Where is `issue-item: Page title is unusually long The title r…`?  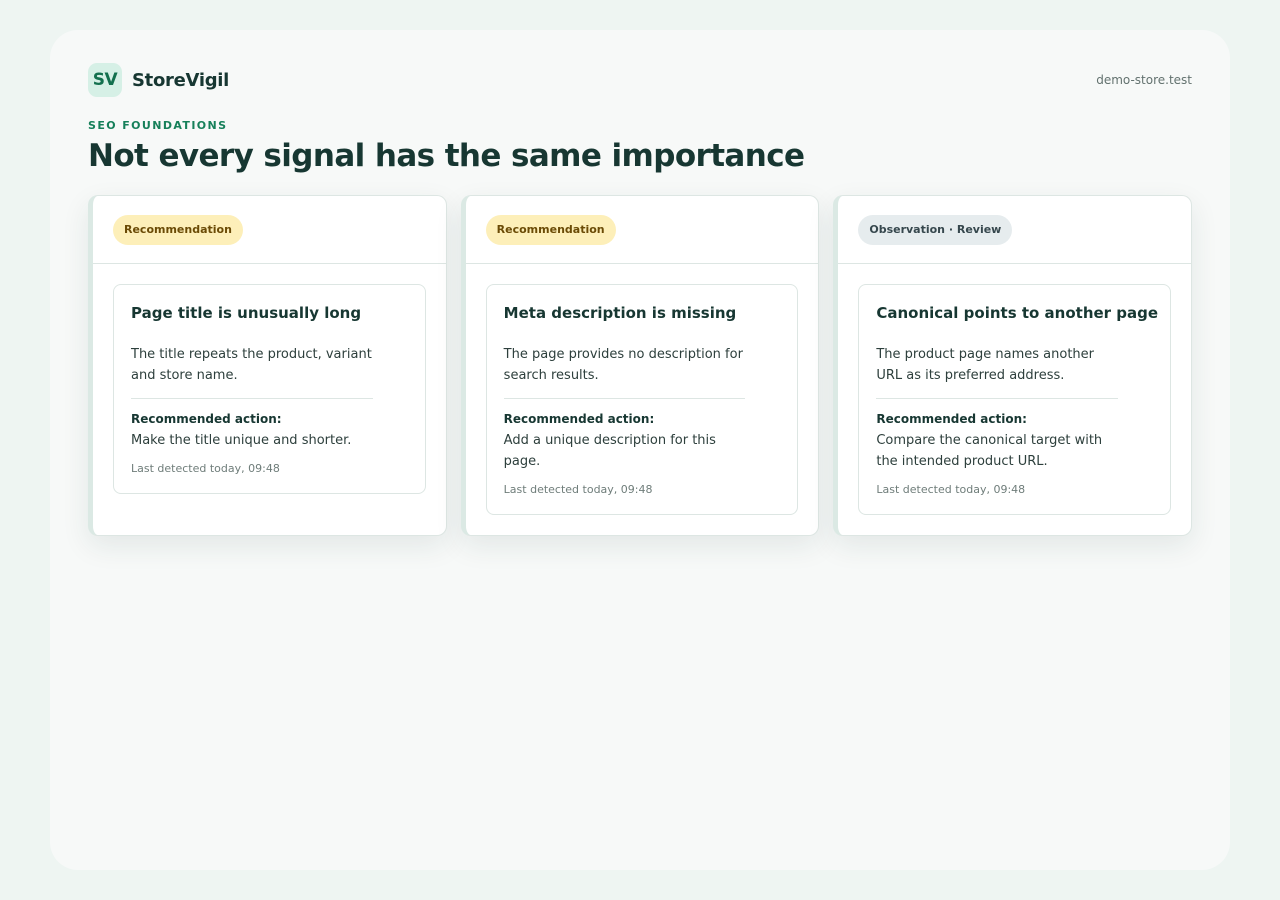
issue-item: Page title is unusually long The title r… is located at coordinates (269, 389).